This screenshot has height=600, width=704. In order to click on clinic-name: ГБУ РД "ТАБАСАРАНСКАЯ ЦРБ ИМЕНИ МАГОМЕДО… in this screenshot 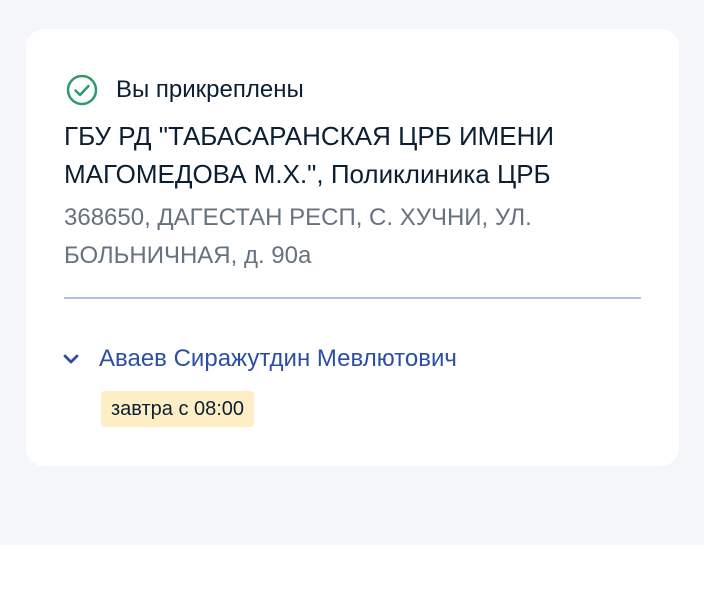, I will do `click(309, 155)`.